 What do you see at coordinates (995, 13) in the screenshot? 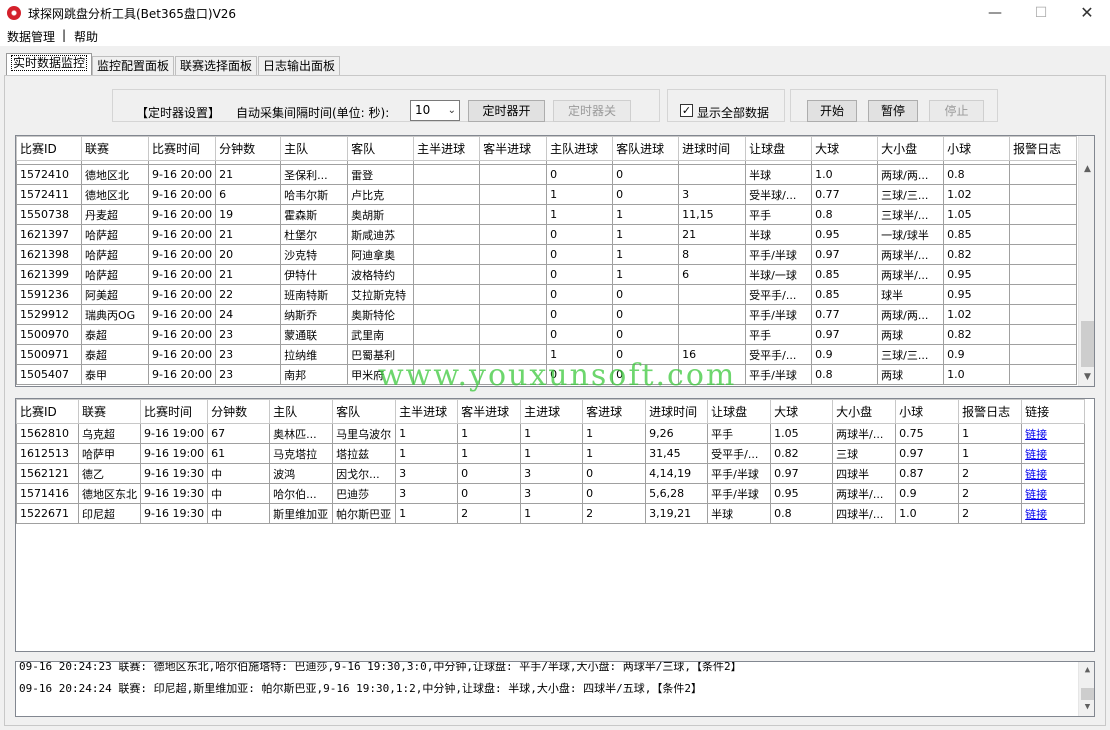
I see `minimize-button: —` at bounding box center [995, 13].